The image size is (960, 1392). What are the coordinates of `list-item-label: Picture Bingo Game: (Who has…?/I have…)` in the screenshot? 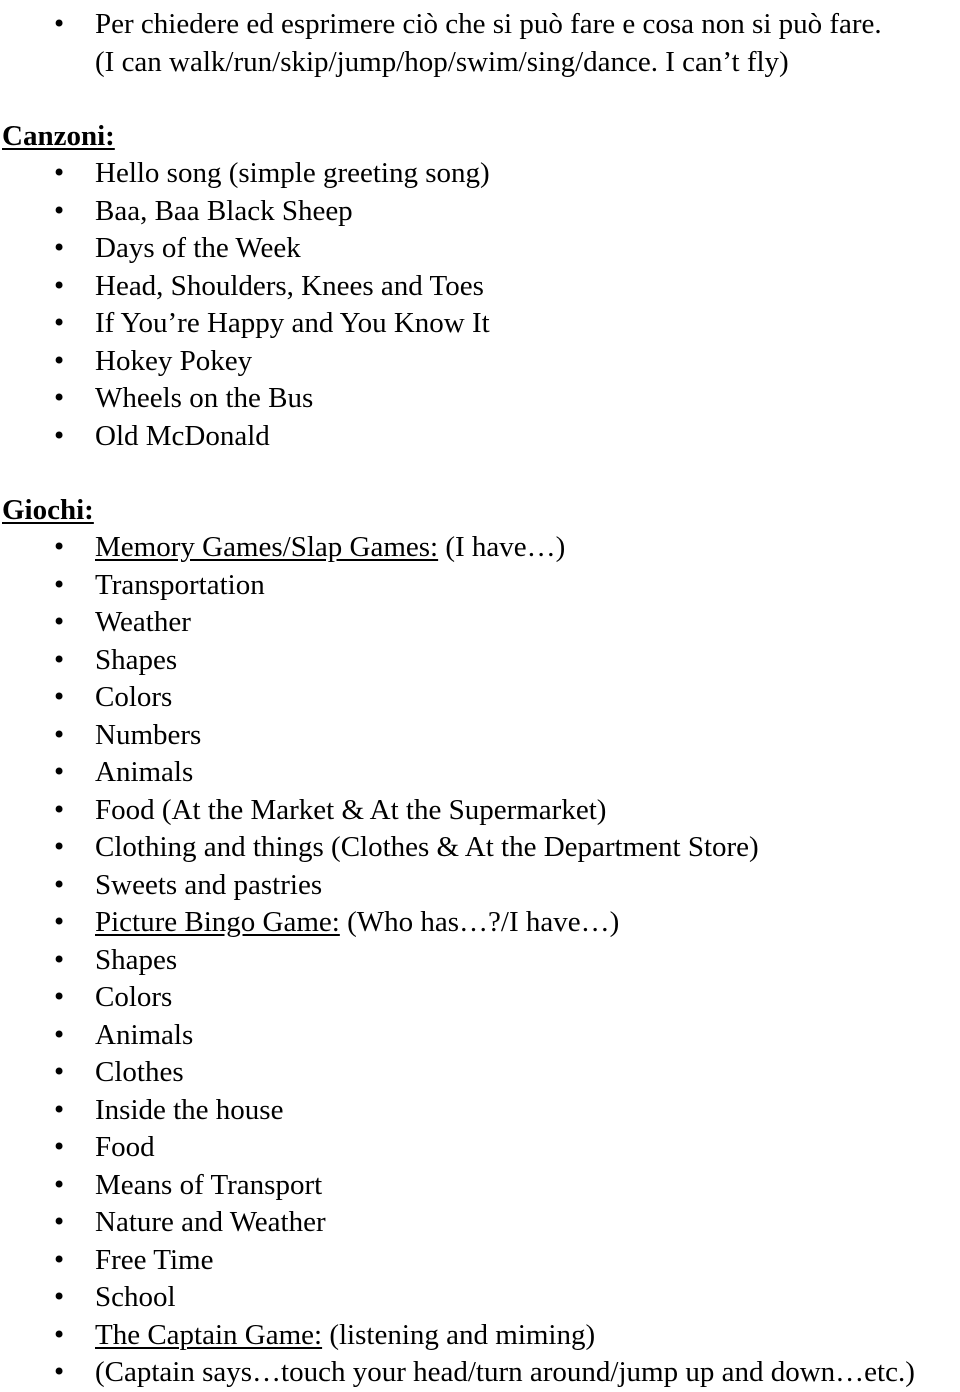 It's located at (527, 923).